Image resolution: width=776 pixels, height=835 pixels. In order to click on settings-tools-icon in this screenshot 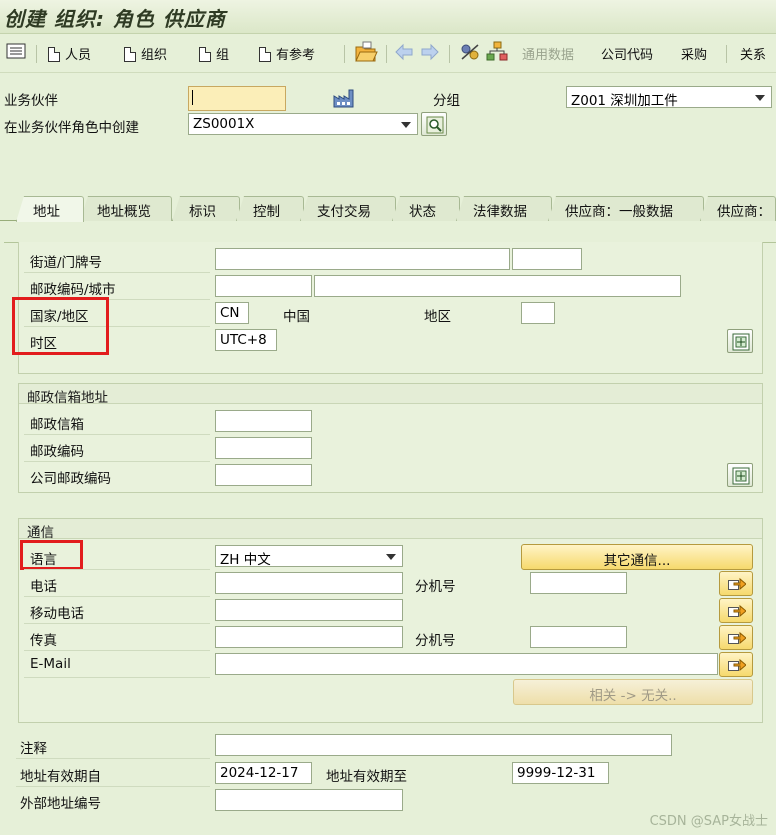, I will do `click(470, 51)`.